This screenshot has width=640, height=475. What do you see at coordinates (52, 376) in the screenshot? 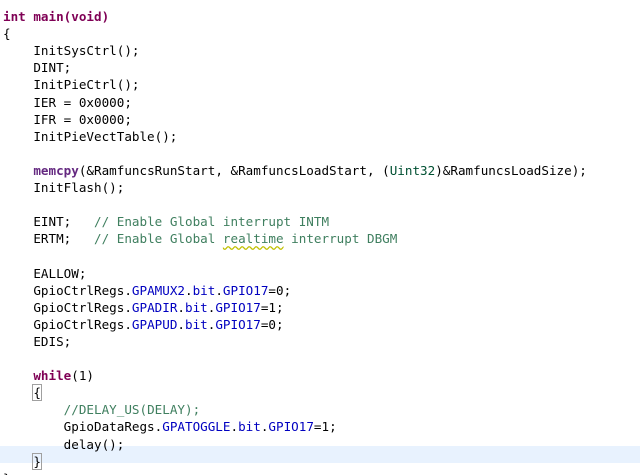
I see `code-token: while` at bounding box center [52, 376].